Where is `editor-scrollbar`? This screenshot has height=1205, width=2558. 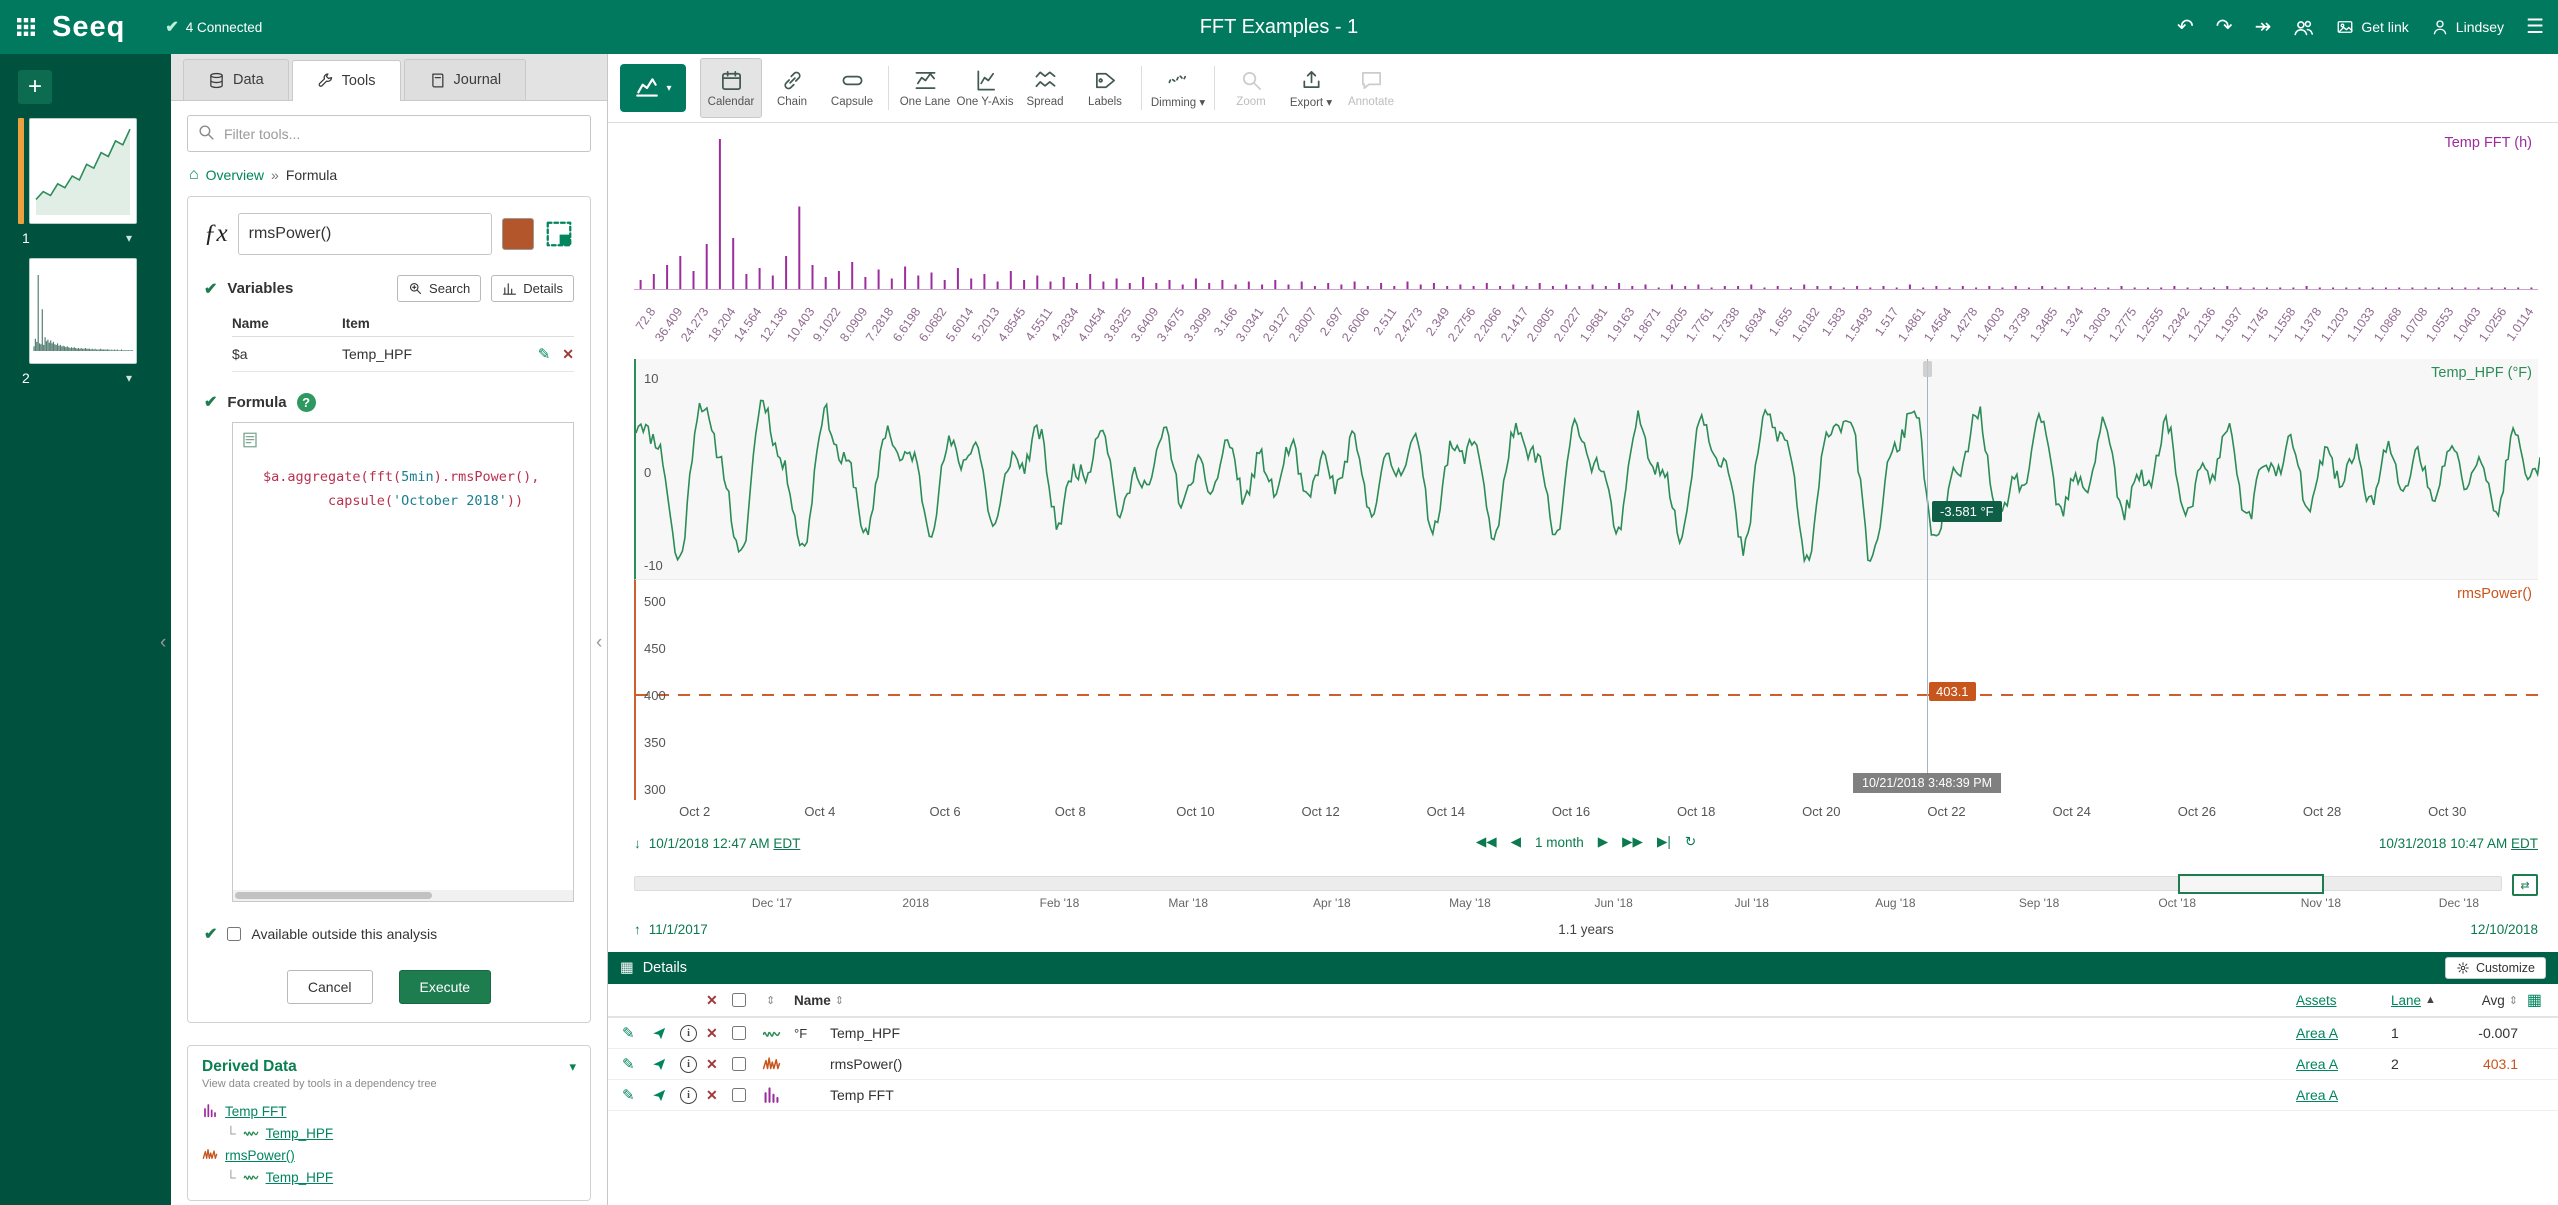 editor-scrollbar is located at coordinates (403, 895).